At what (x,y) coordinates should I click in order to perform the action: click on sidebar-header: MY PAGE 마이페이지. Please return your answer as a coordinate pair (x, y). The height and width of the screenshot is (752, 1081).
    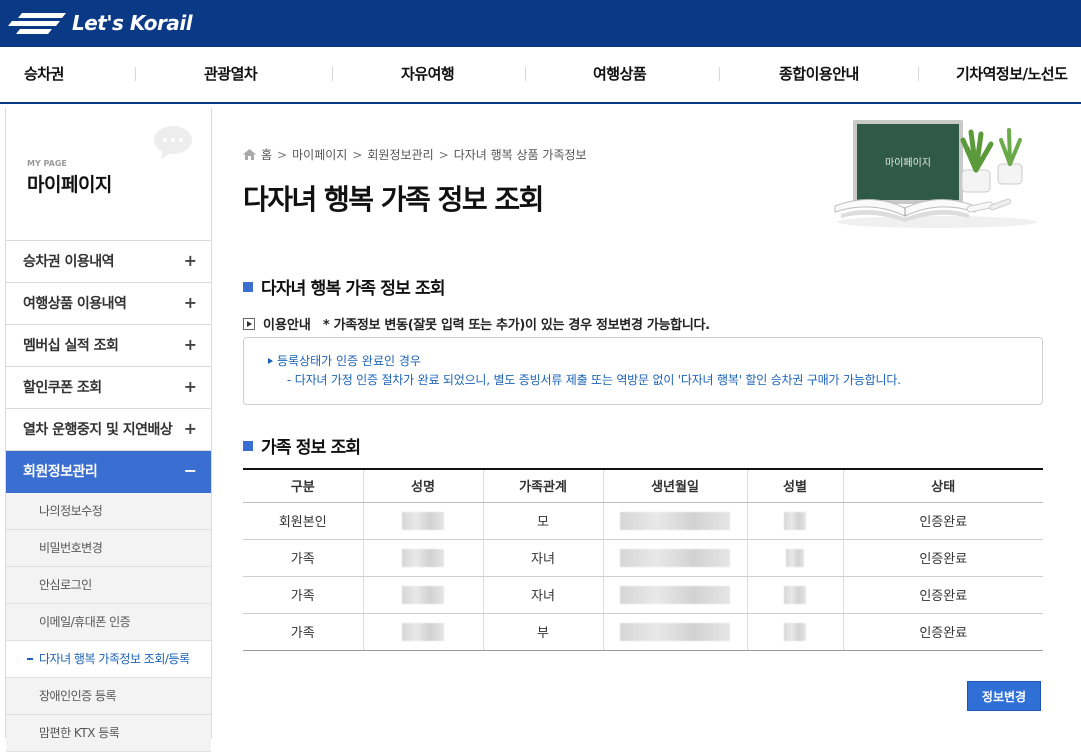
    Looking at the image, I should click on (108, 174).